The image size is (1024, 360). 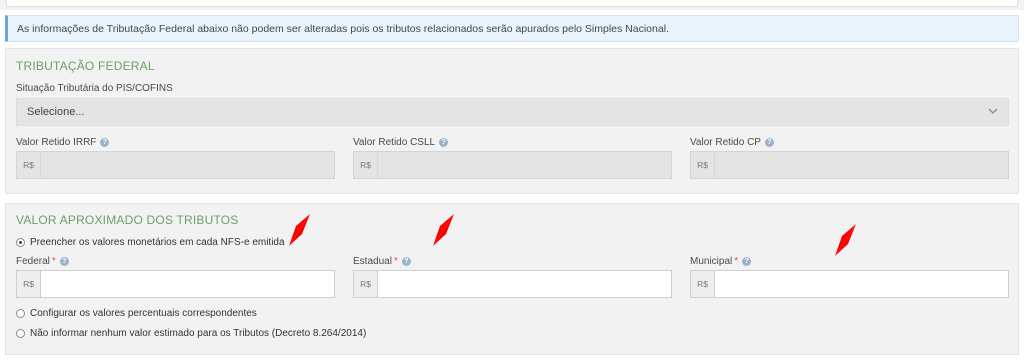 I want to click on federal-label: Federal *?, so click(x=42, y=261).